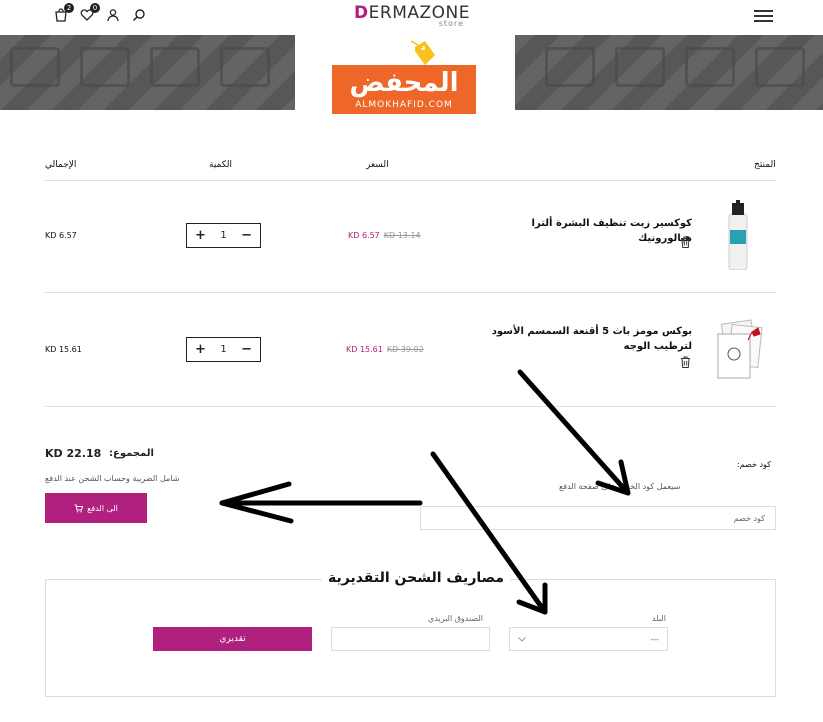 The width and height of the screenshot is (823, 722). I want to click on price-sale: KD 15.61, so click(364, 349).